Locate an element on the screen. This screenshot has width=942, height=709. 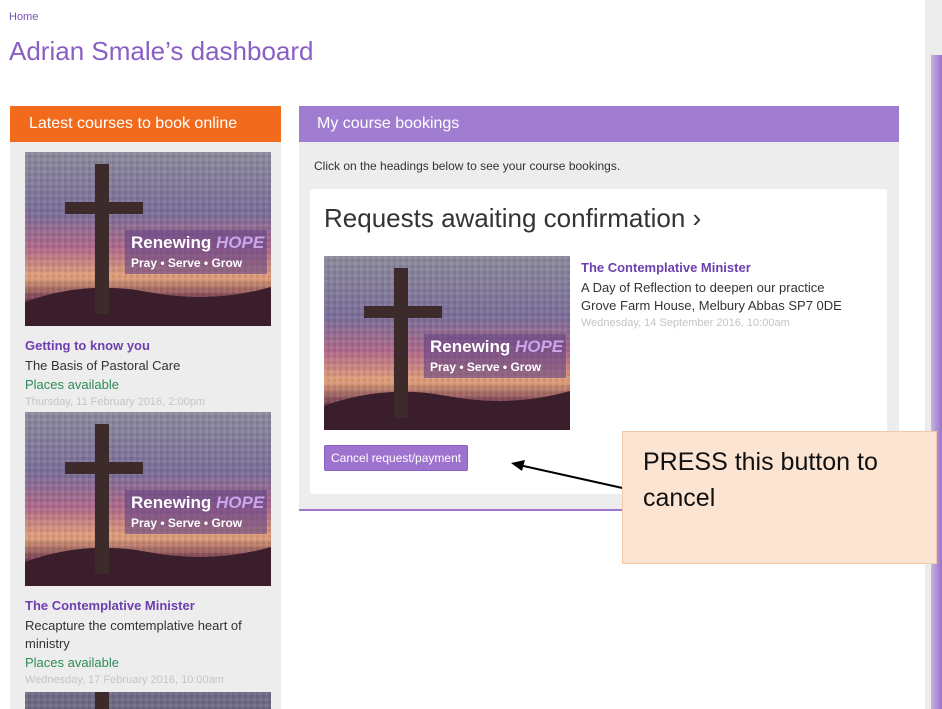
course-title-link: Getting to know you is located at coordinates (145, 345).